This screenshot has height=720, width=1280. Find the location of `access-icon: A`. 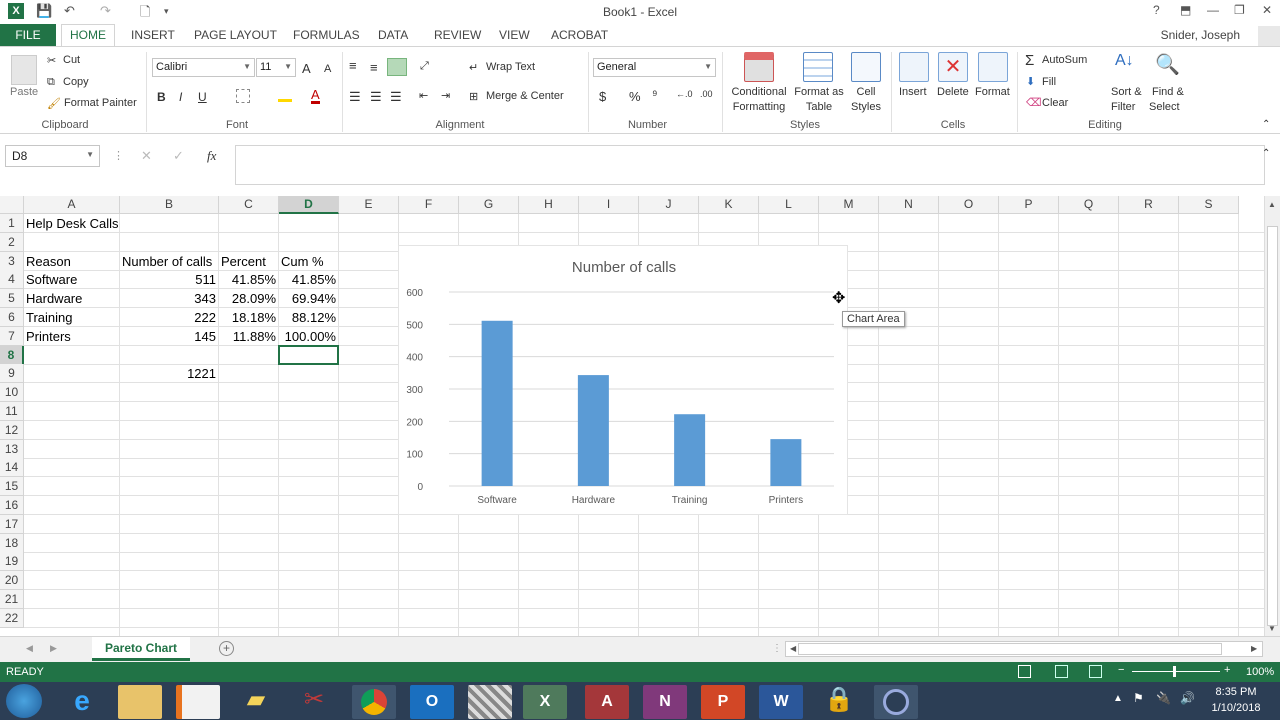

access-icon: A is located at coordinates (607, 702).